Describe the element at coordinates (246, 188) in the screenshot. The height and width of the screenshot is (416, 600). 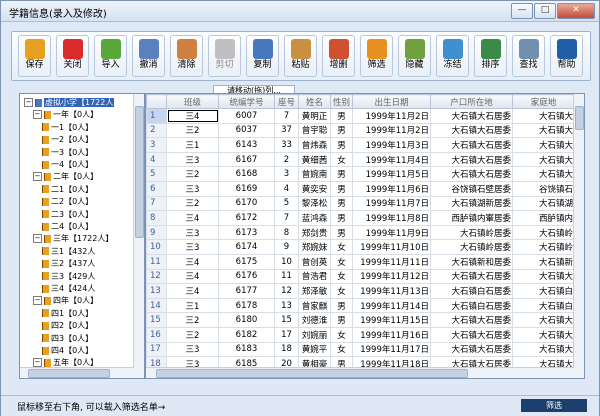
I see `table-cell: 6169` at that location.